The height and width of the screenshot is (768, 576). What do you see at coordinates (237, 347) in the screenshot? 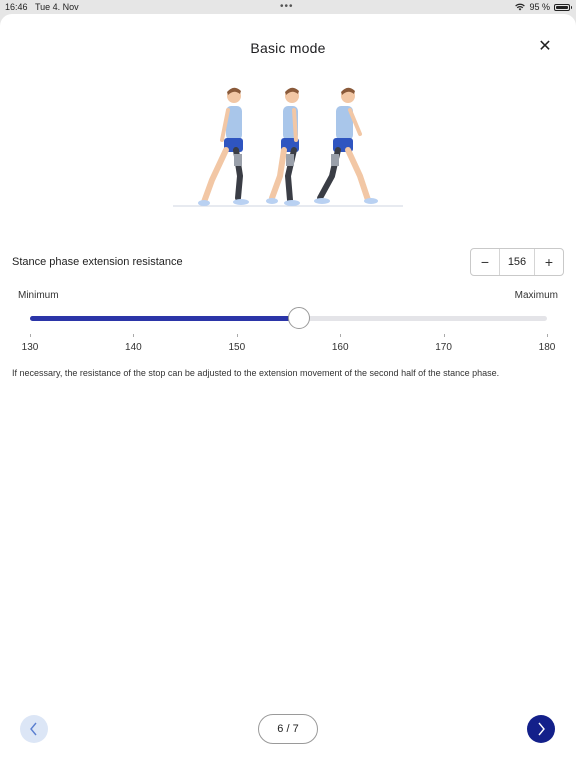
I see `slider-tick-label: 150` at bounding box center [237, 347].